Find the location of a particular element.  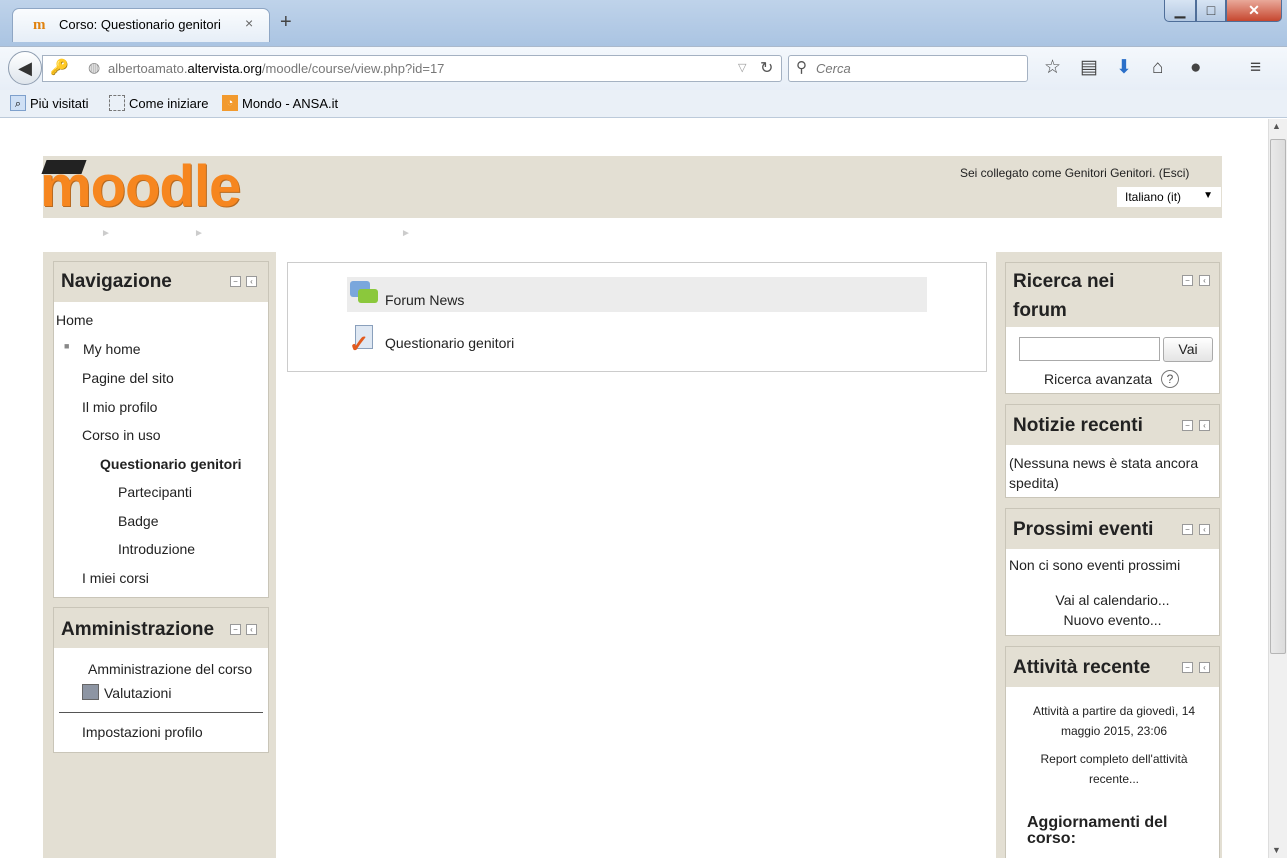

nav-site-pages: Pagine del sito is located at coordinates (128, 378).